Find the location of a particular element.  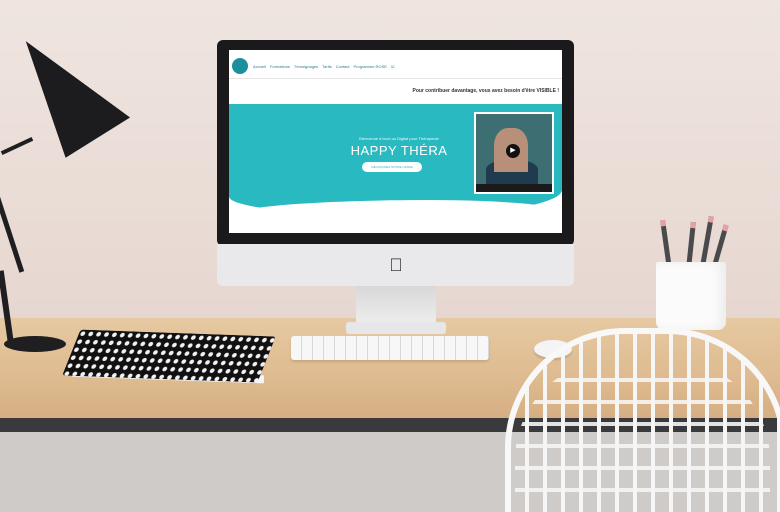

hero-title: HAPPY THÉRA is located at coordinates (399, 150).